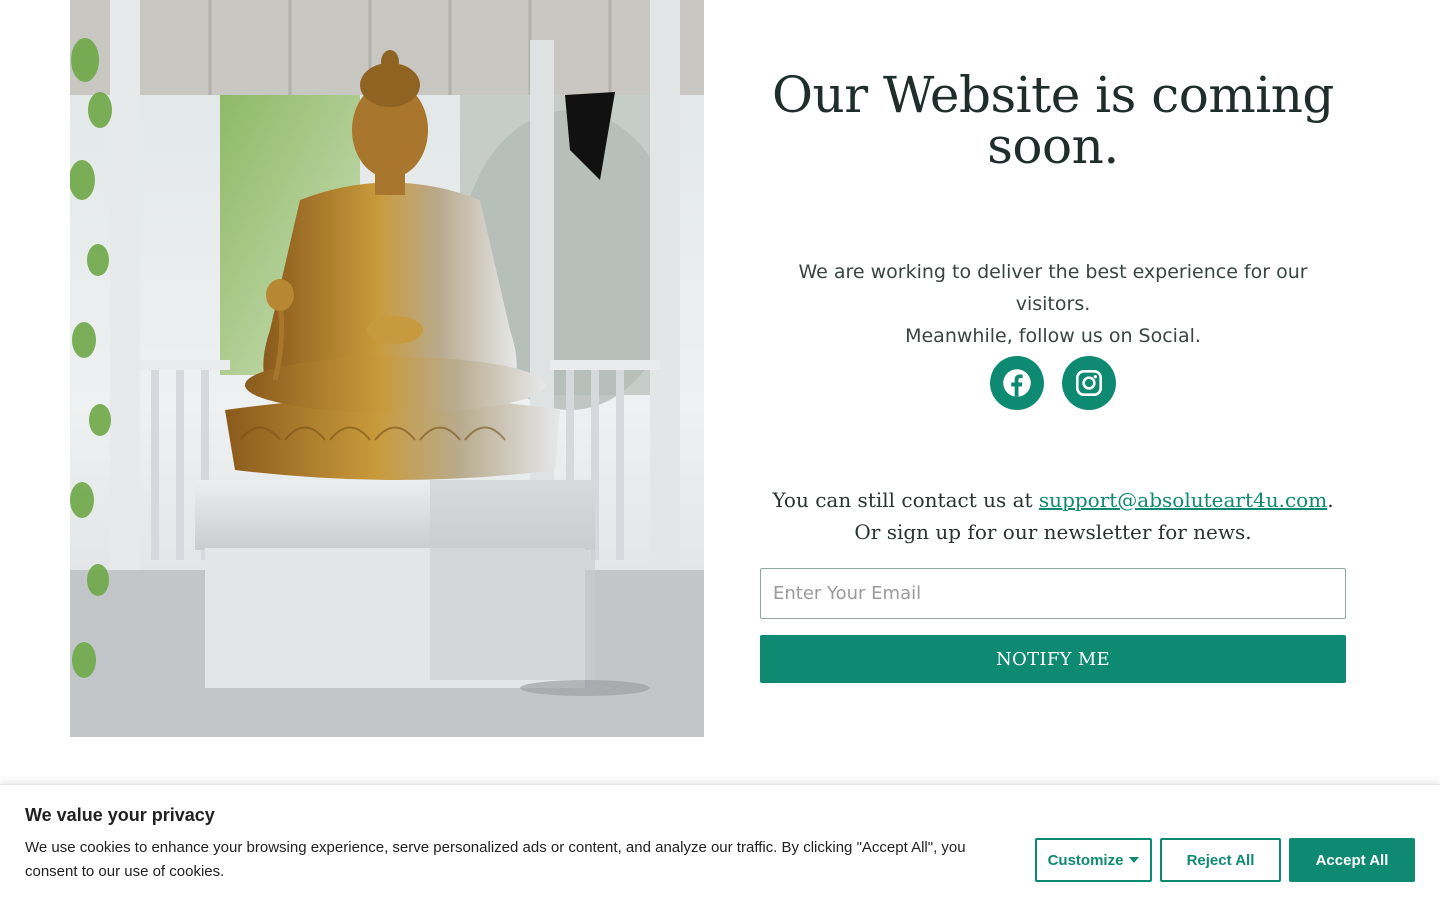 This screenshot has width=1440, height=900. Describe the element at coordinates (1053, 336) in the screenshot. I see `intro-line-2: Meanwhile, follow us on Social.` at that location.